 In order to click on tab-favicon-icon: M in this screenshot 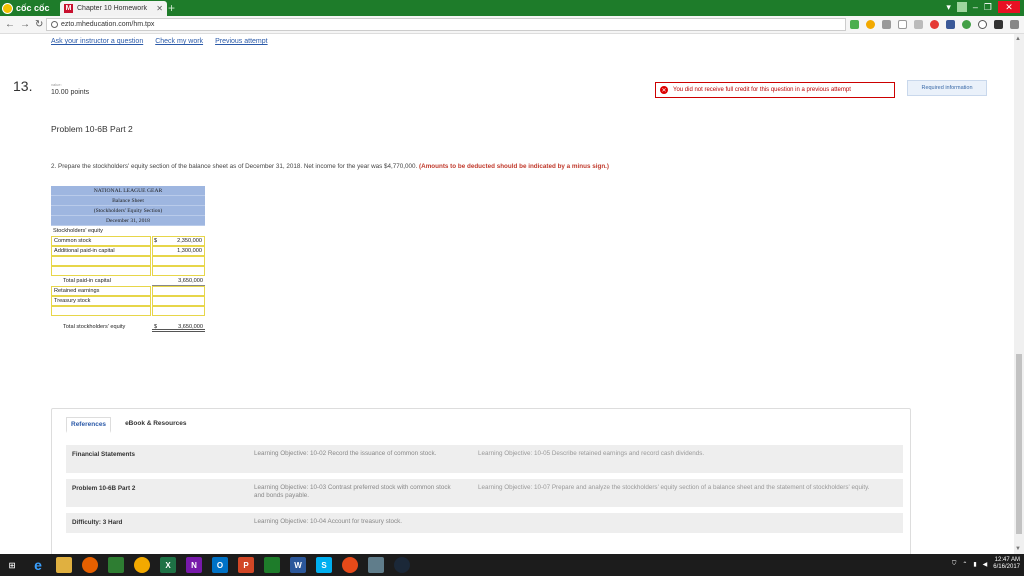, I will do `click(68, 8)`.